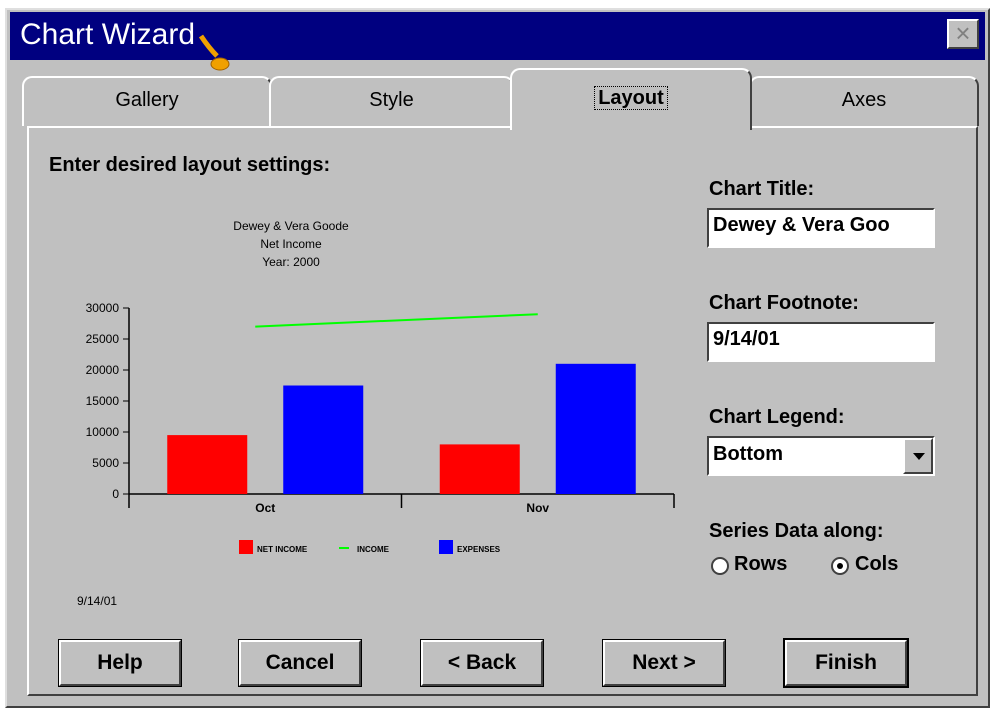 The height and width of the screenshot is (715, 995). What do you see at coordinates (190, 165) in the screenshot?
I see `layout-prompt: Enter desired layout settings:` at bounding box center [190, 165].